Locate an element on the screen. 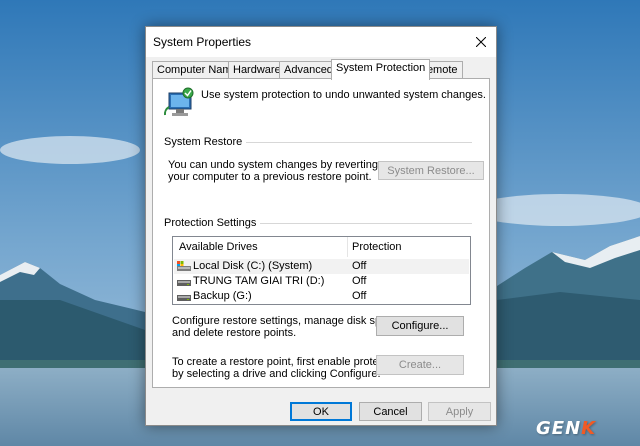  configure-description-line2: and delete restore points. is located at coordinates (234, 333).